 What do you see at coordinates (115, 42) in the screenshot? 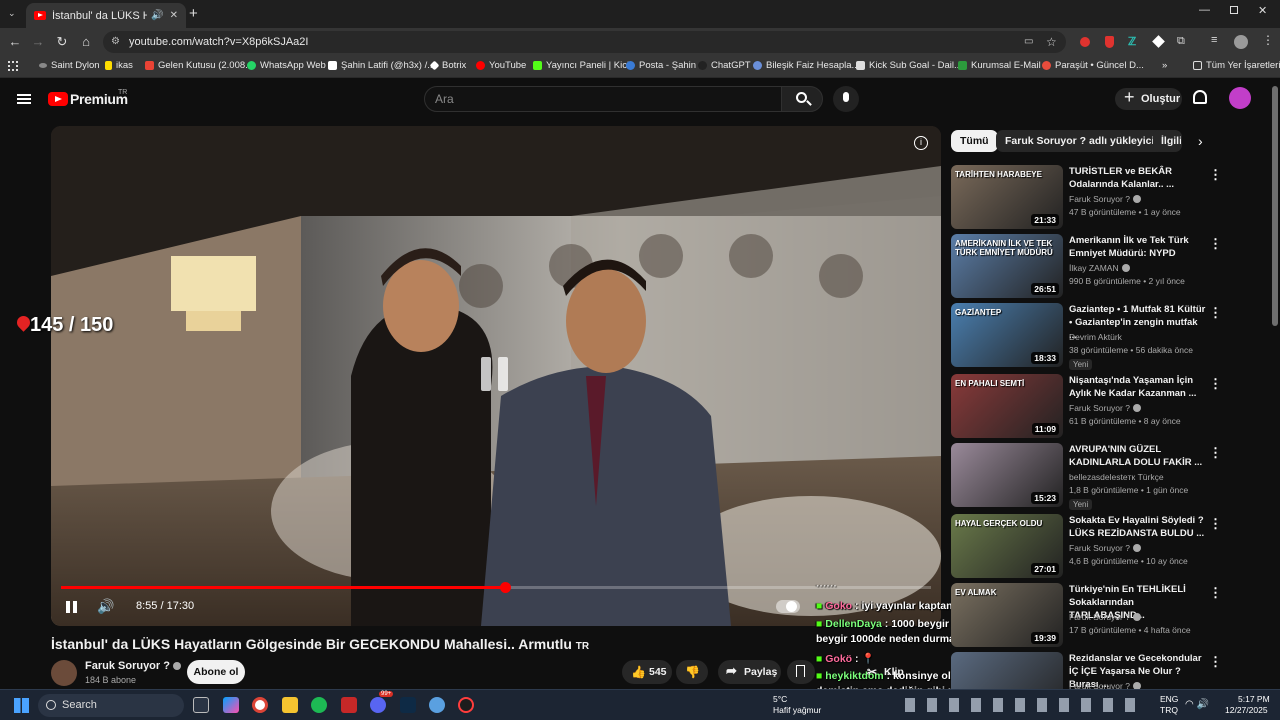
I see `site-info-icon: ⚙` at bounding box center [115, 42].